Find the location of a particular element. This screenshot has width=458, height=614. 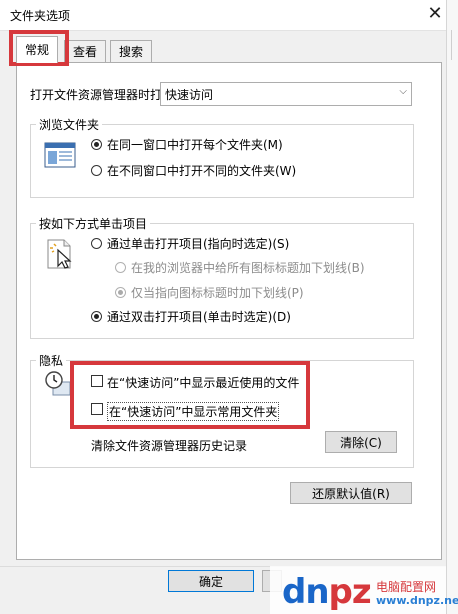

tab-search: 搜索 is located at coordinates (131, 51).